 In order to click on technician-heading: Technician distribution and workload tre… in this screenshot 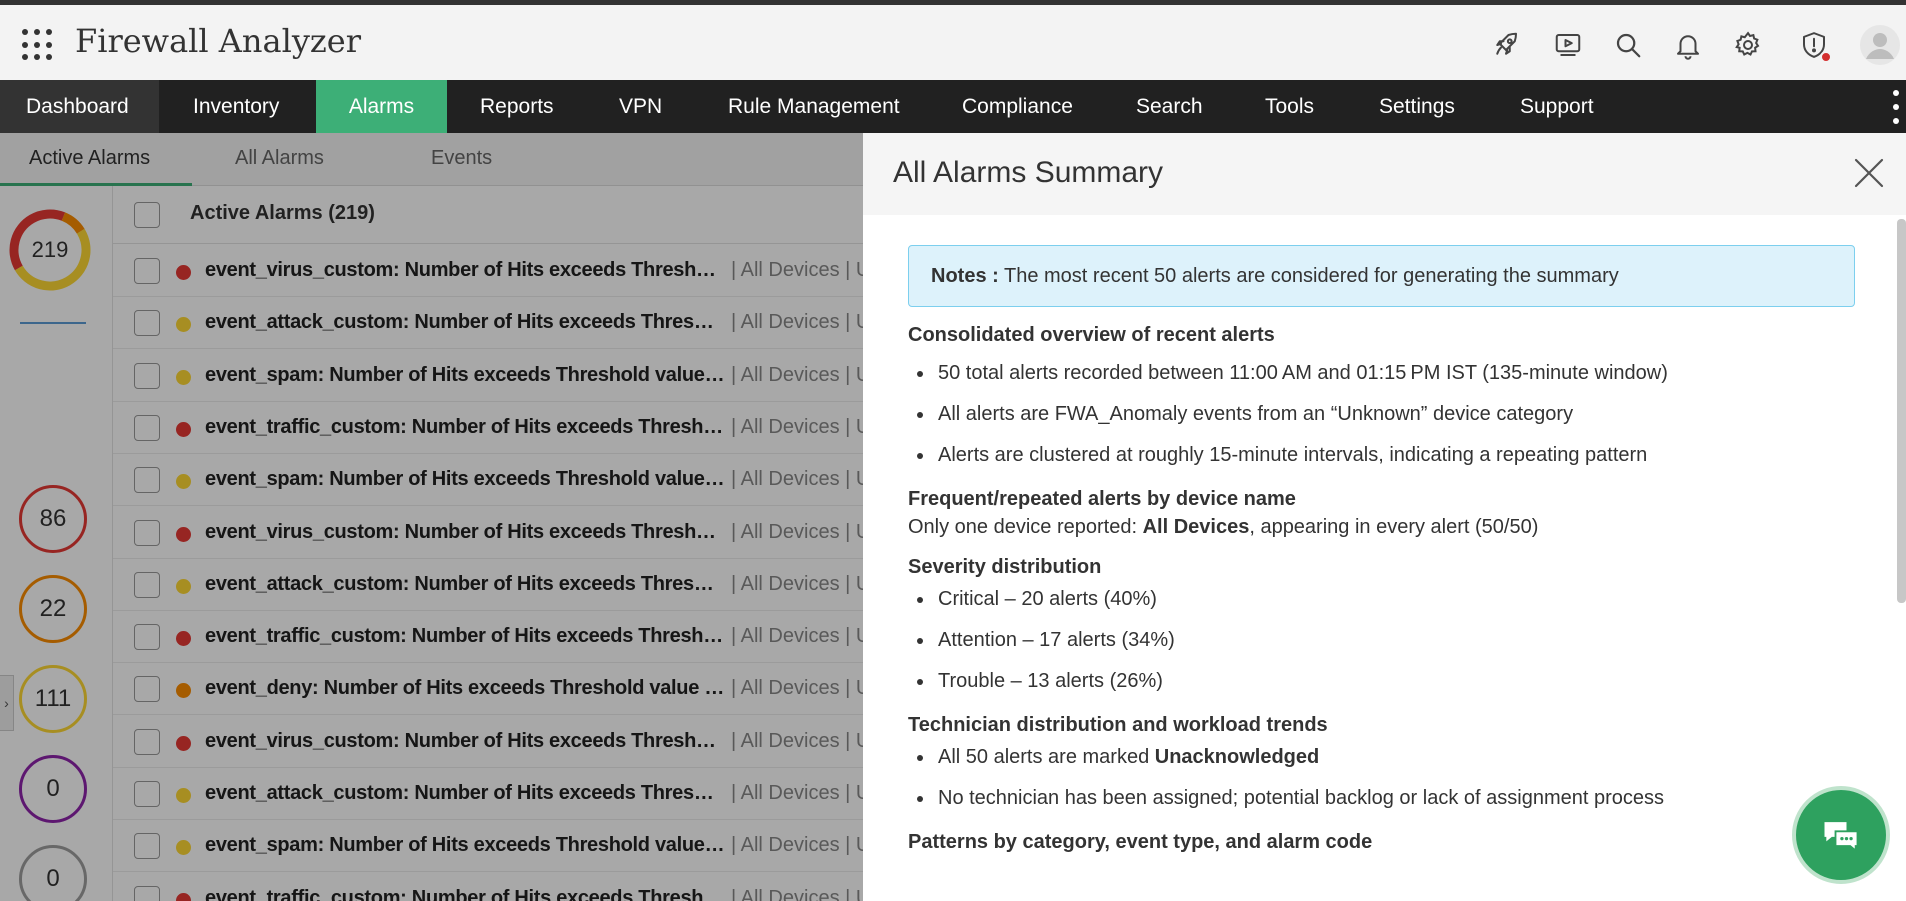, I will do `click(1118, 725)`.